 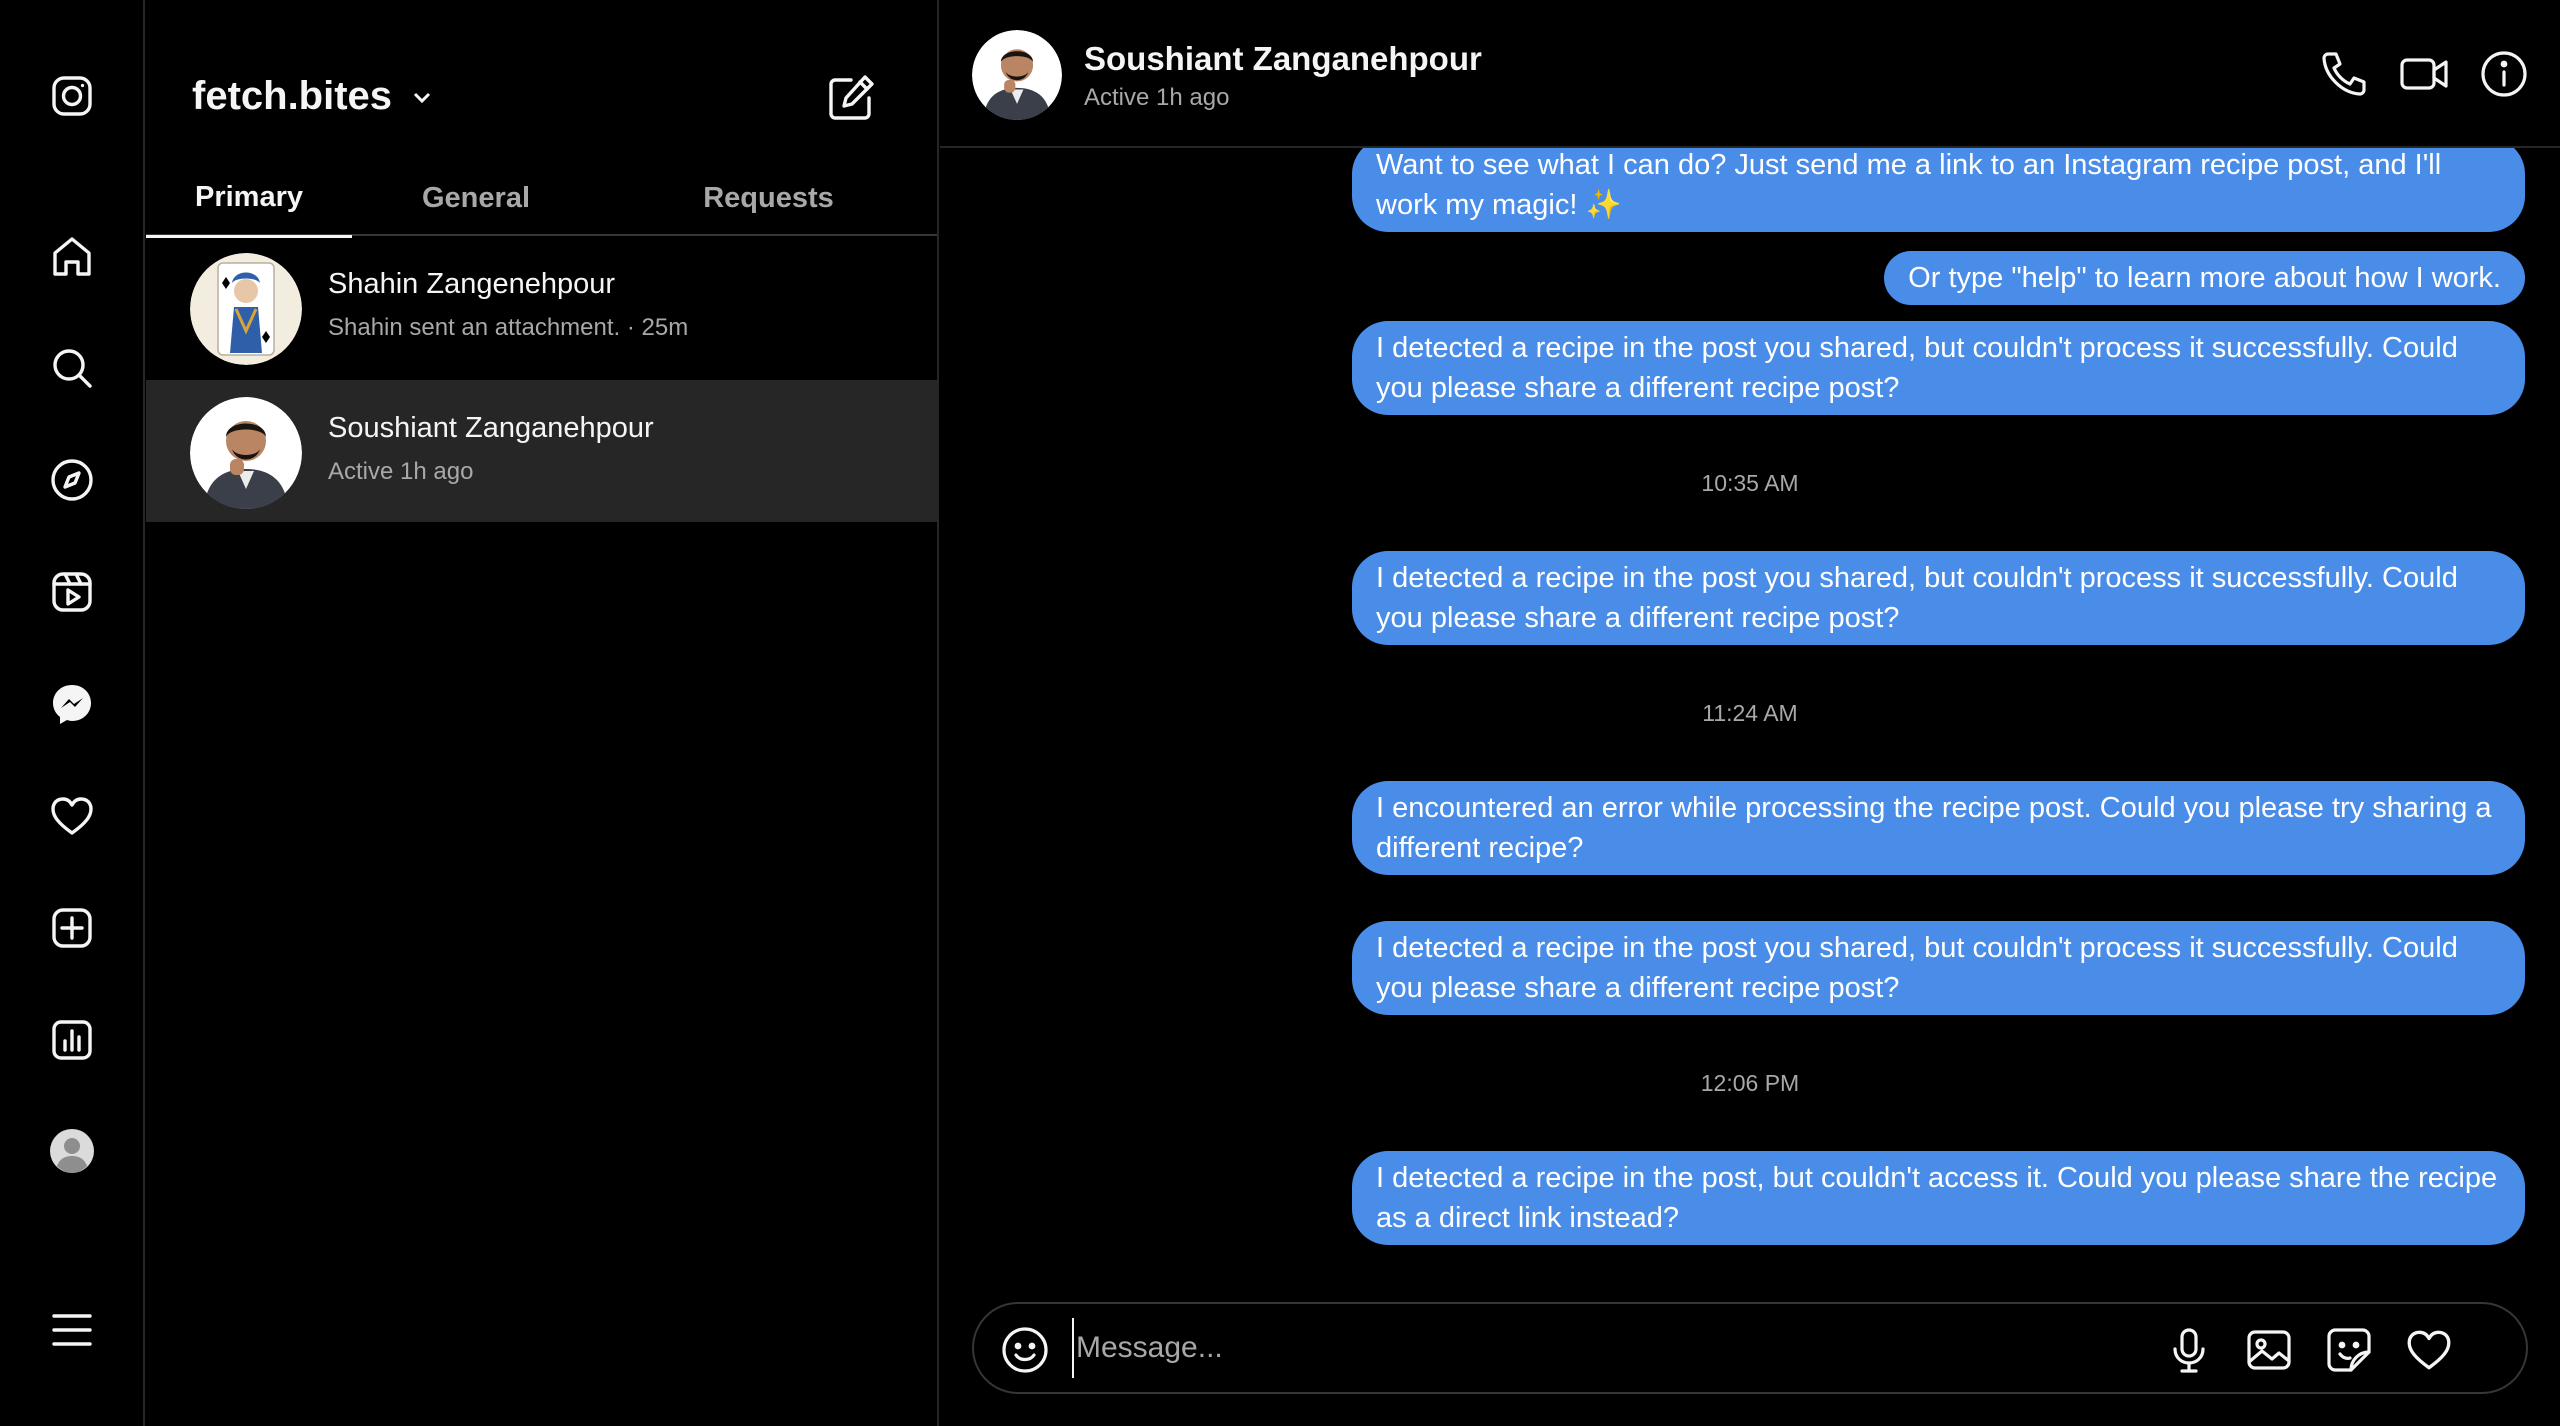 What do you see at coordinates (72, 368) in the screenshot?
I see `search-icon` at bounding box center [72, 368].